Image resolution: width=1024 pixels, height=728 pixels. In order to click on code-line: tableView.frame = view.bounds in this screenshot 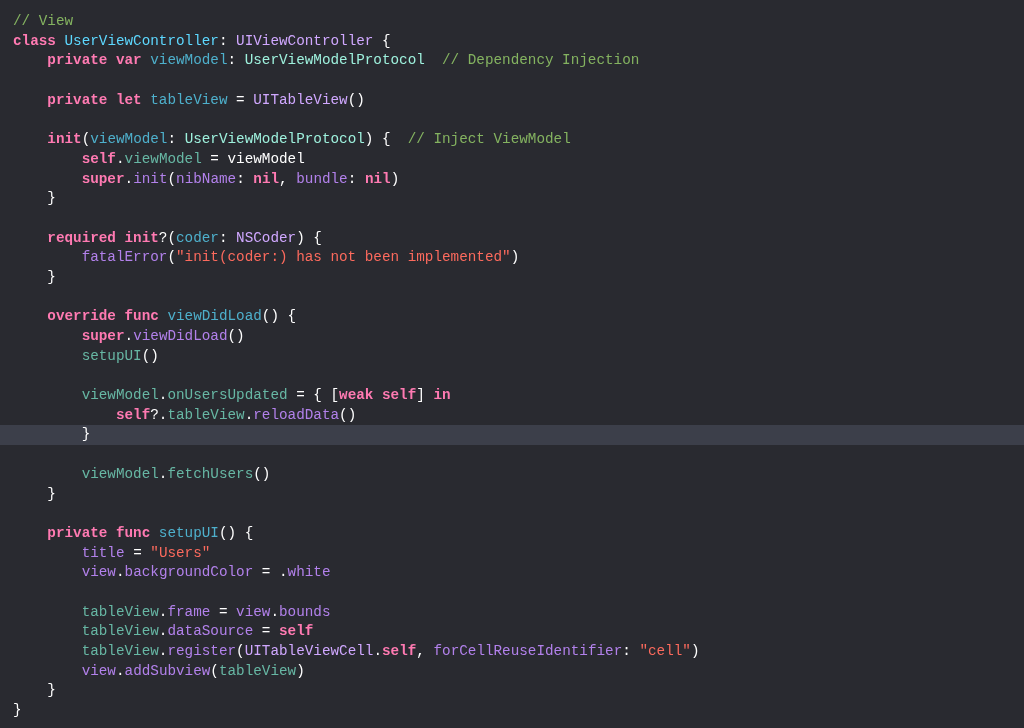, I will do `click(206, 612)`.